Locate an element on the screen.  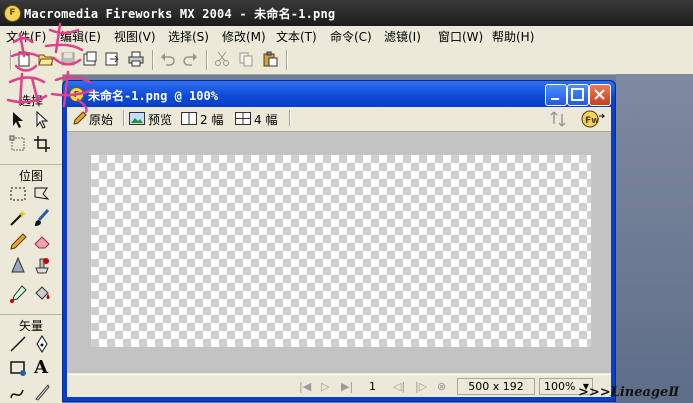
menu-commands: 命令(C) is located at coordinates (351, 36).